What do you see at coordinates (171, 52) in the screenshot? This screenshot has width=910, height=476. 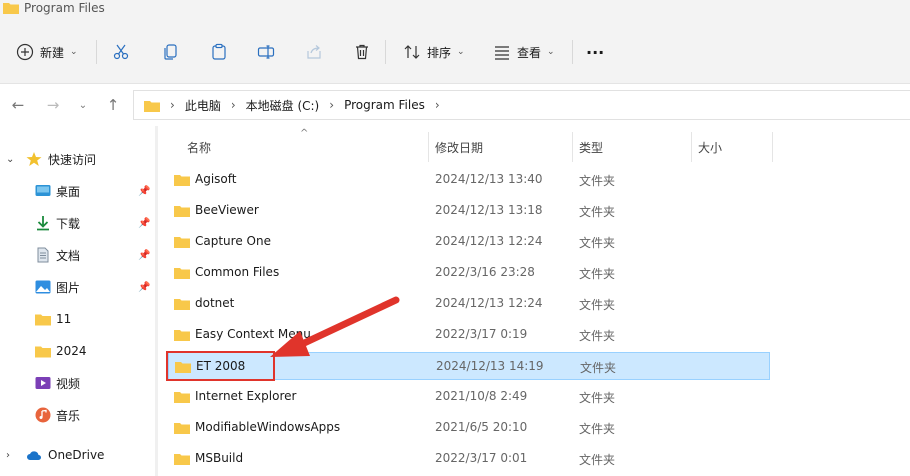 I see `copy-button` at bounding box center [171, 52].